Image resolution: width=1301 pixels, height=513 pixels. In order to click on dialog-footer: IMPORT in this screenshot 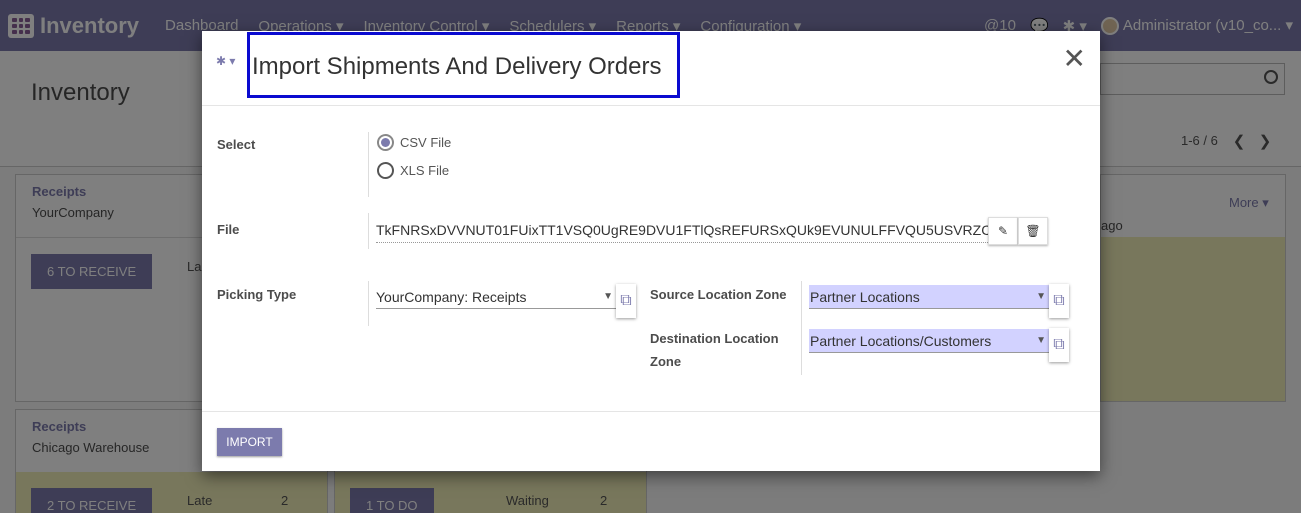, I will do `click(651, 441)`.